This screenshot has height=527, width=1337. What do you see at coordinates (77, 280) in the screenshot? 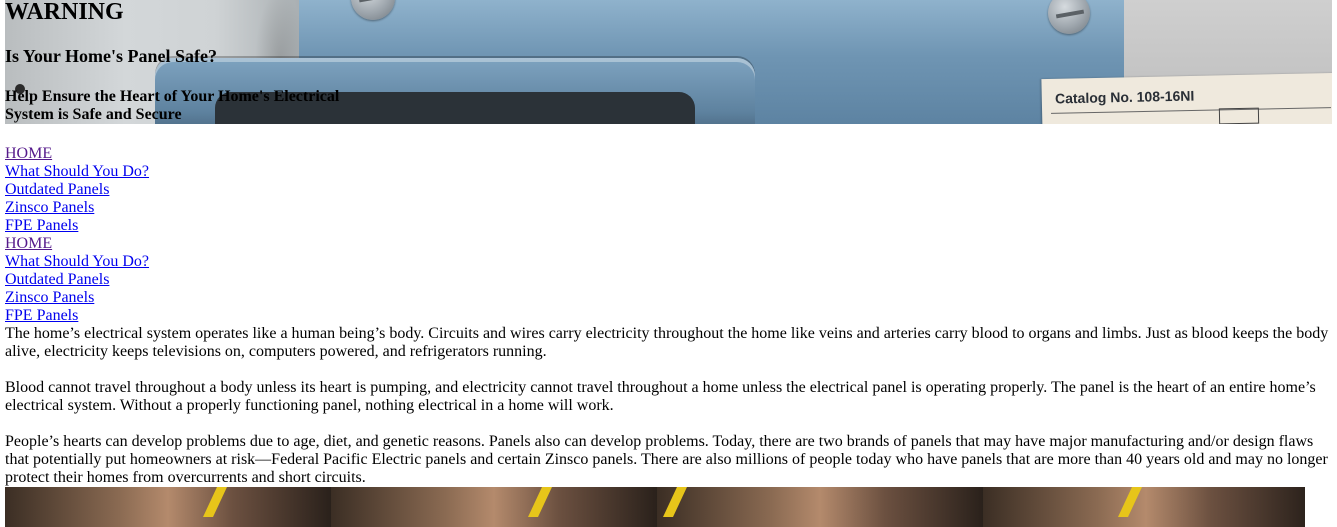
I see `nav-link-outdated-panels-secondary: Outdated Panels` at bounding box center [77, 280].